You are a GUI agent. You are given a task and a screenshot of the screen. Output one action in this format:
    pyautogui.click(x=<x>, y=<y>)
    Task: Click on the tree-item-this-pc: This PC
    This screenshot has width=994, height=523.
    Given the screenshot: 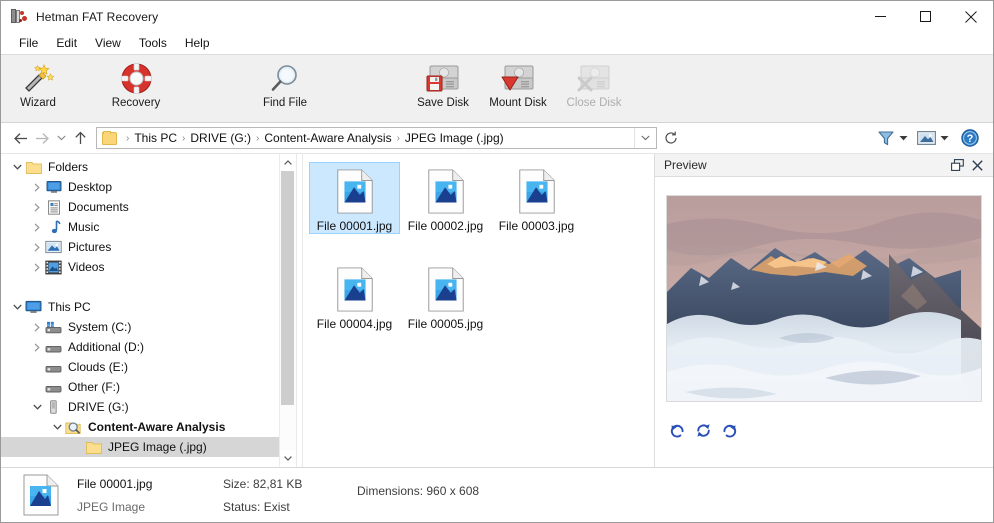 What is the action you would take?
    pyautogui.click(x=140, y=307)
    